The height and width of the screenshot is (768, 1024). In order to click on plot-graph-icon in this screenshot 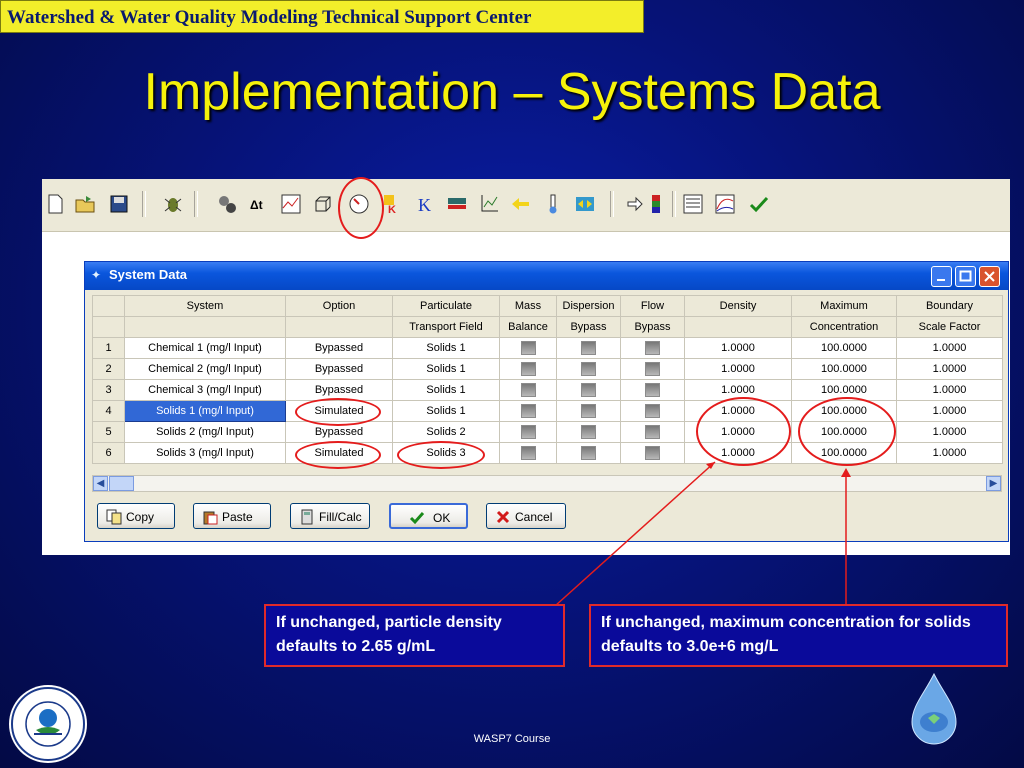, I will do `click(725, 204)`.